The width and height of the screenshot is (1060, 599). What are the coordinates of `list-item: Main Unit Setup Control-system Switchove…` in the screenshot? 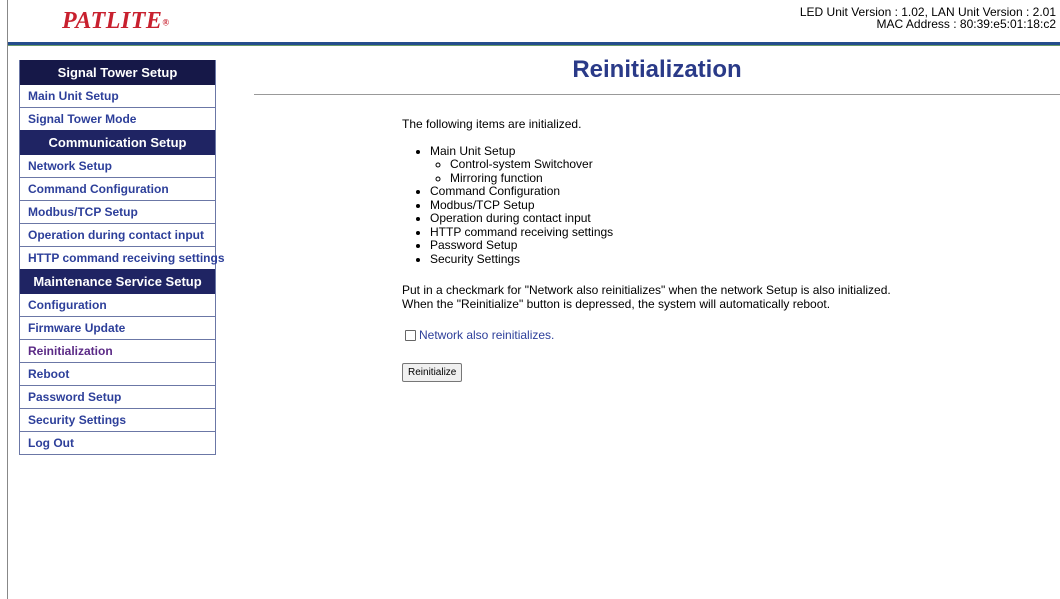 It's located at (736, 165).